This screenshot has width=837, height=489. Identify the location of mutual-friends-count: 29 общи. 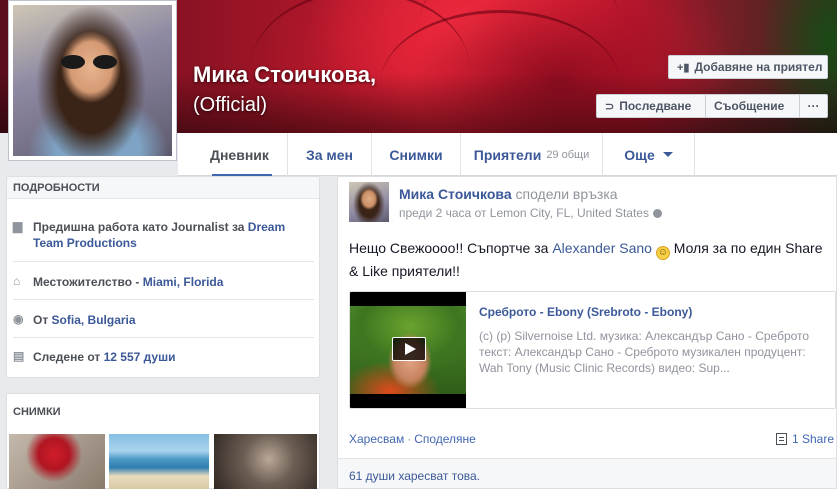
(568, 154).